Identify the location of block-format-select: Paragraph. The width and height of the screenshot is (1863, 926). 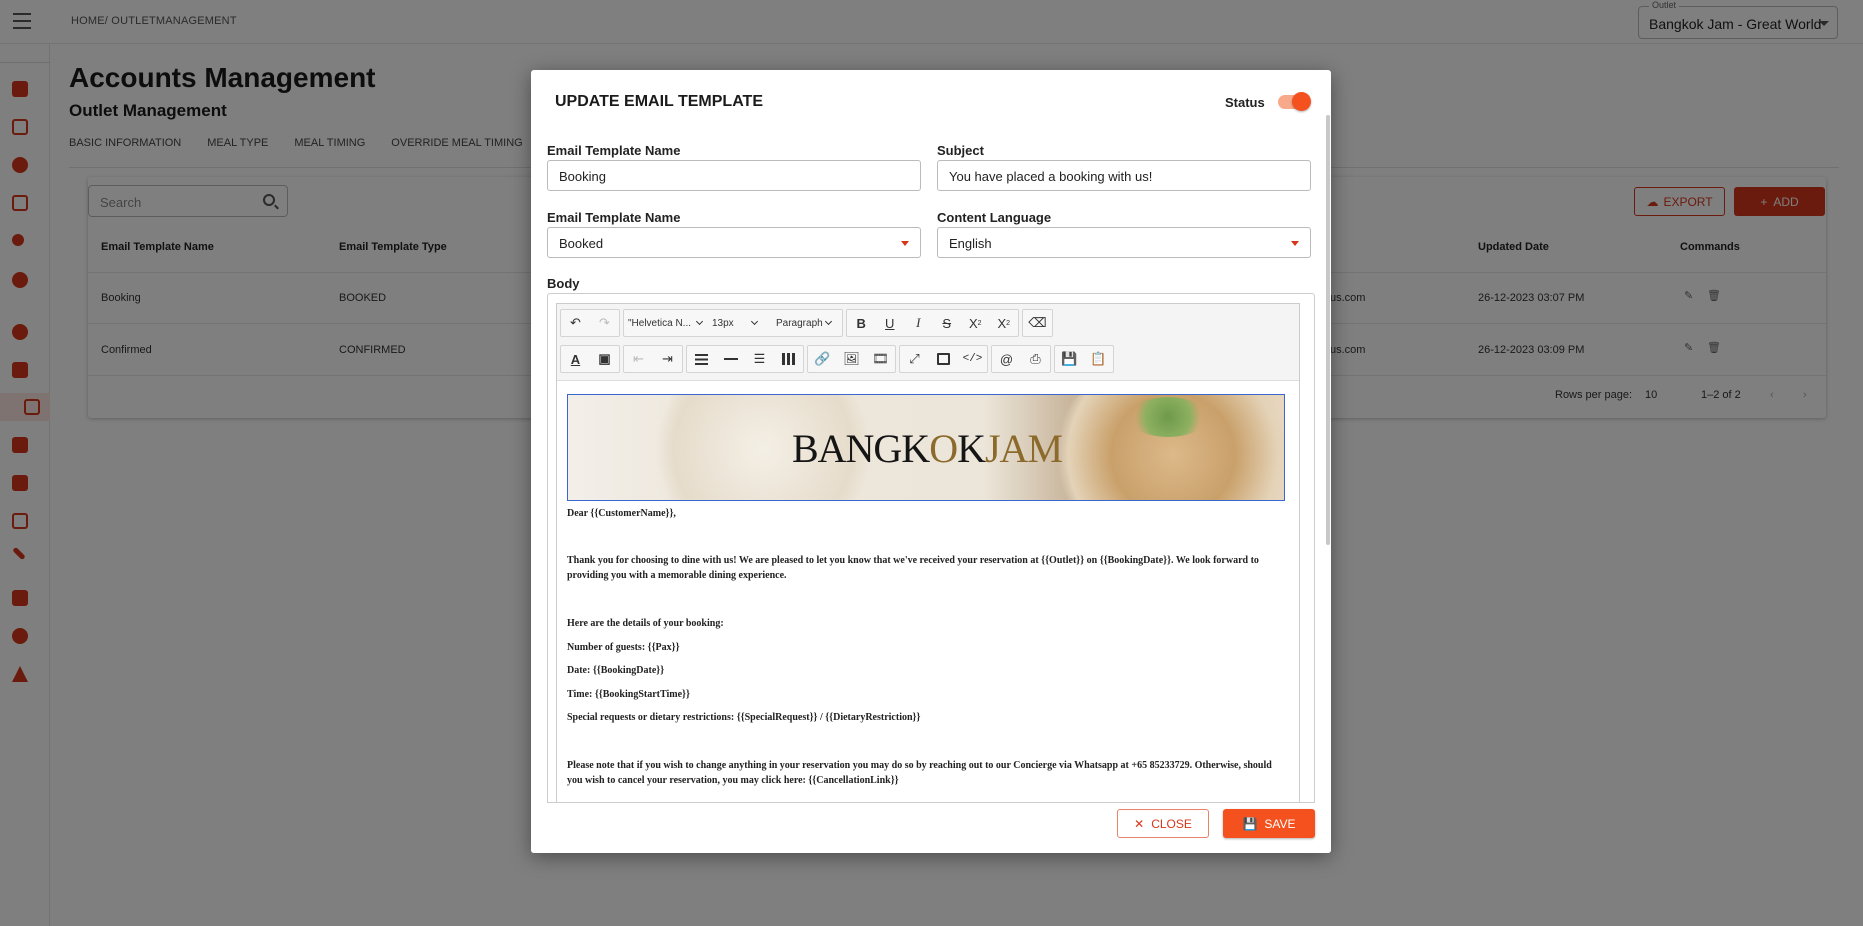
(807, 323).